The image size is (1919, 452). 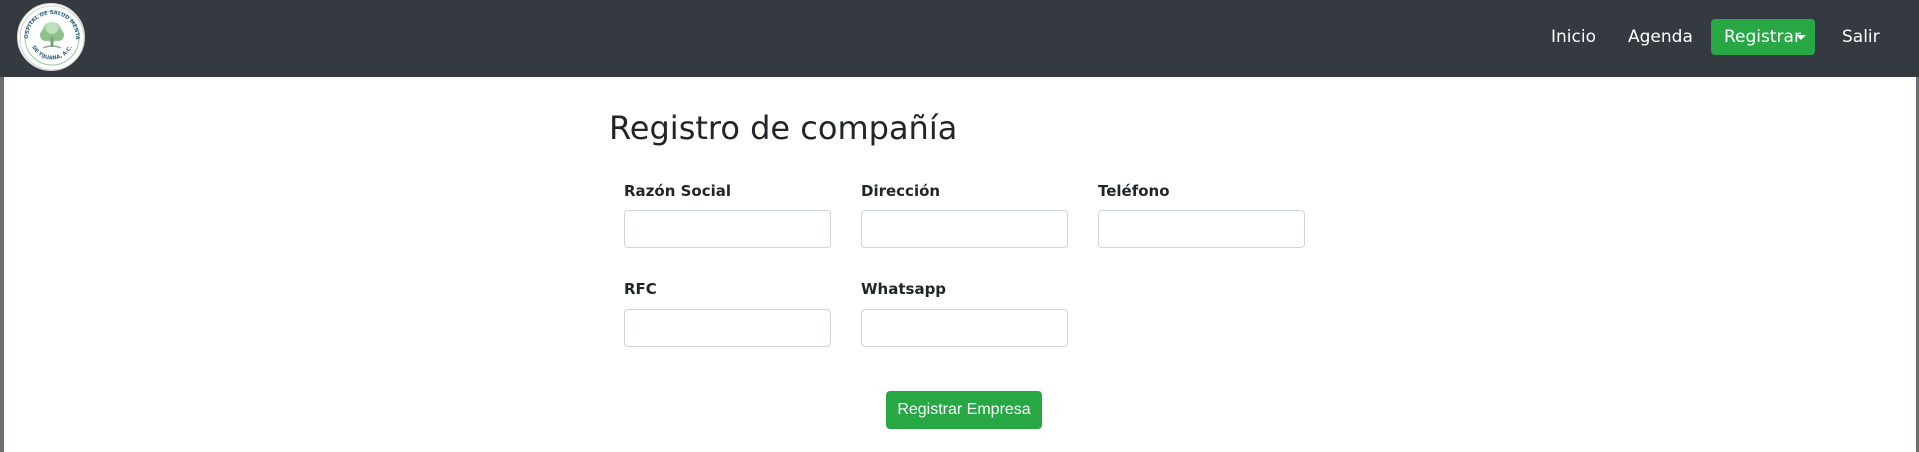 What do you see at coordinates (1573, 37) in the screenshot?
I see `nav-inicio-link: Inicio` at bounding box center [1573, 37].